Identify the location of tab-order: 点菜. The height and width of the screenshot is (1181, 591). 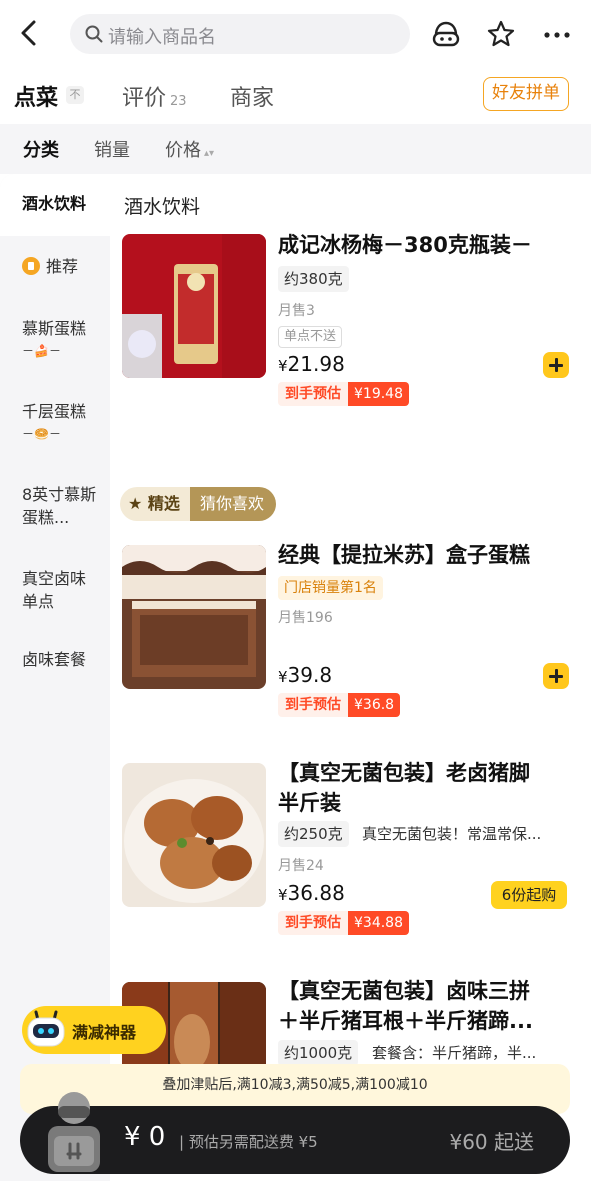
(36, 96).